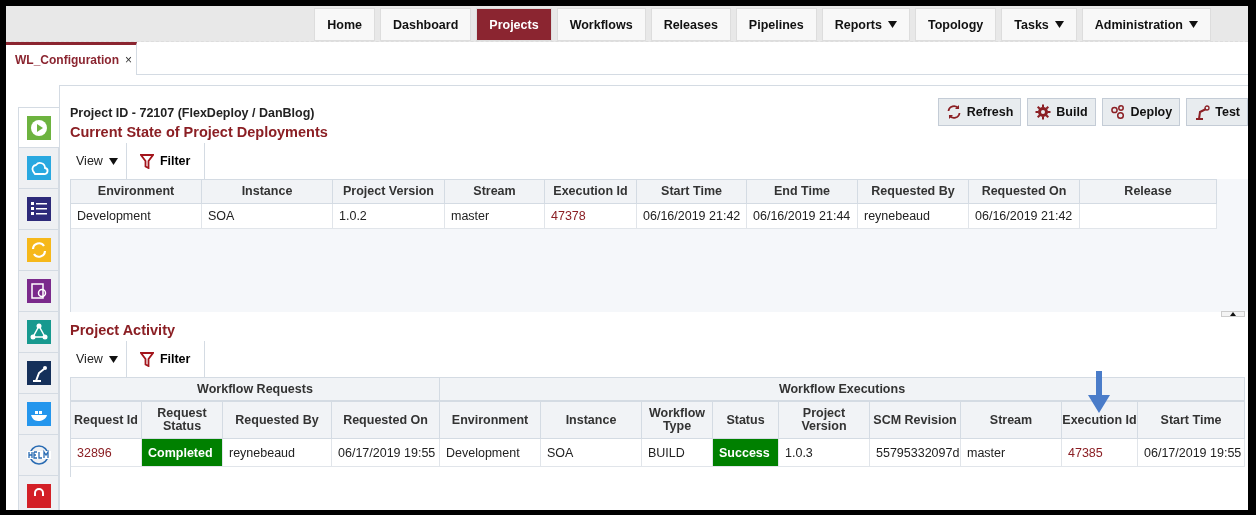 The height and width of the screenshot is (515, 1256). I want to click on nav-tab: Administration, so click(1146, 24).